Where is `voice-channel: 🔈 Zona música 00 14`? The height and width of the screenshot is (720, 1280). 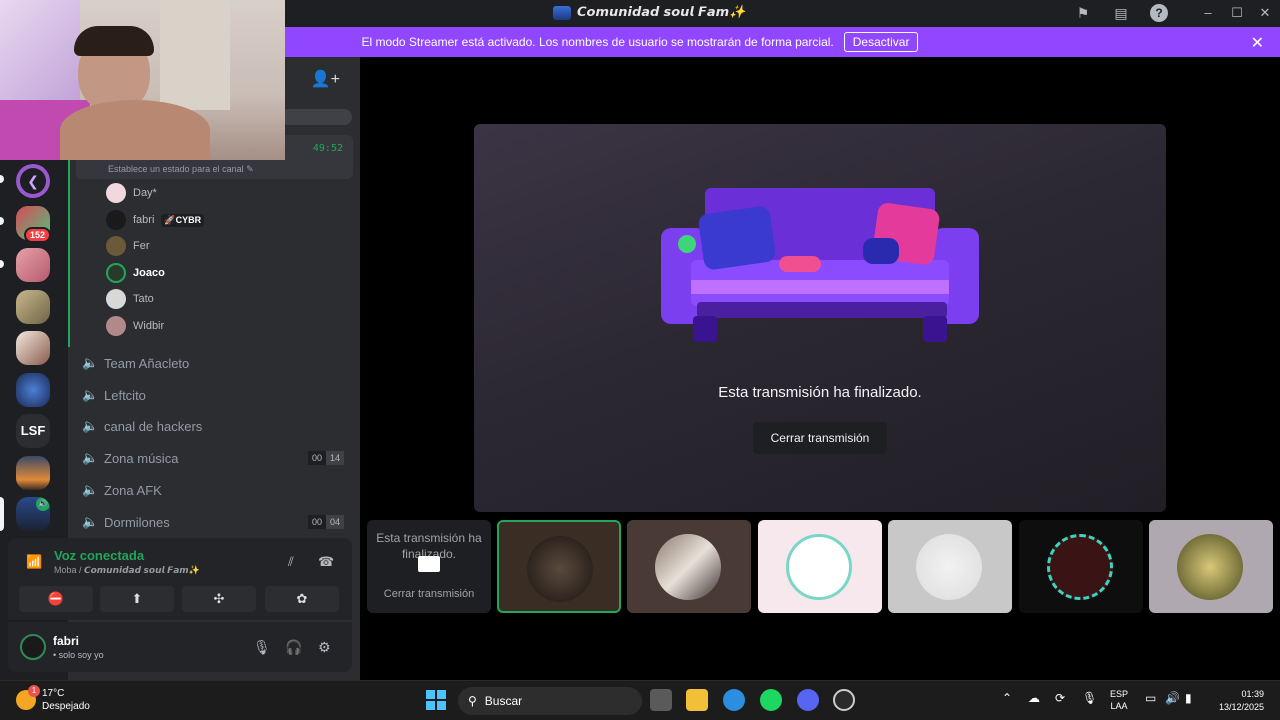
voice-channel: 🔈 Zona música 00 14 is located at coordinates (214, 458).